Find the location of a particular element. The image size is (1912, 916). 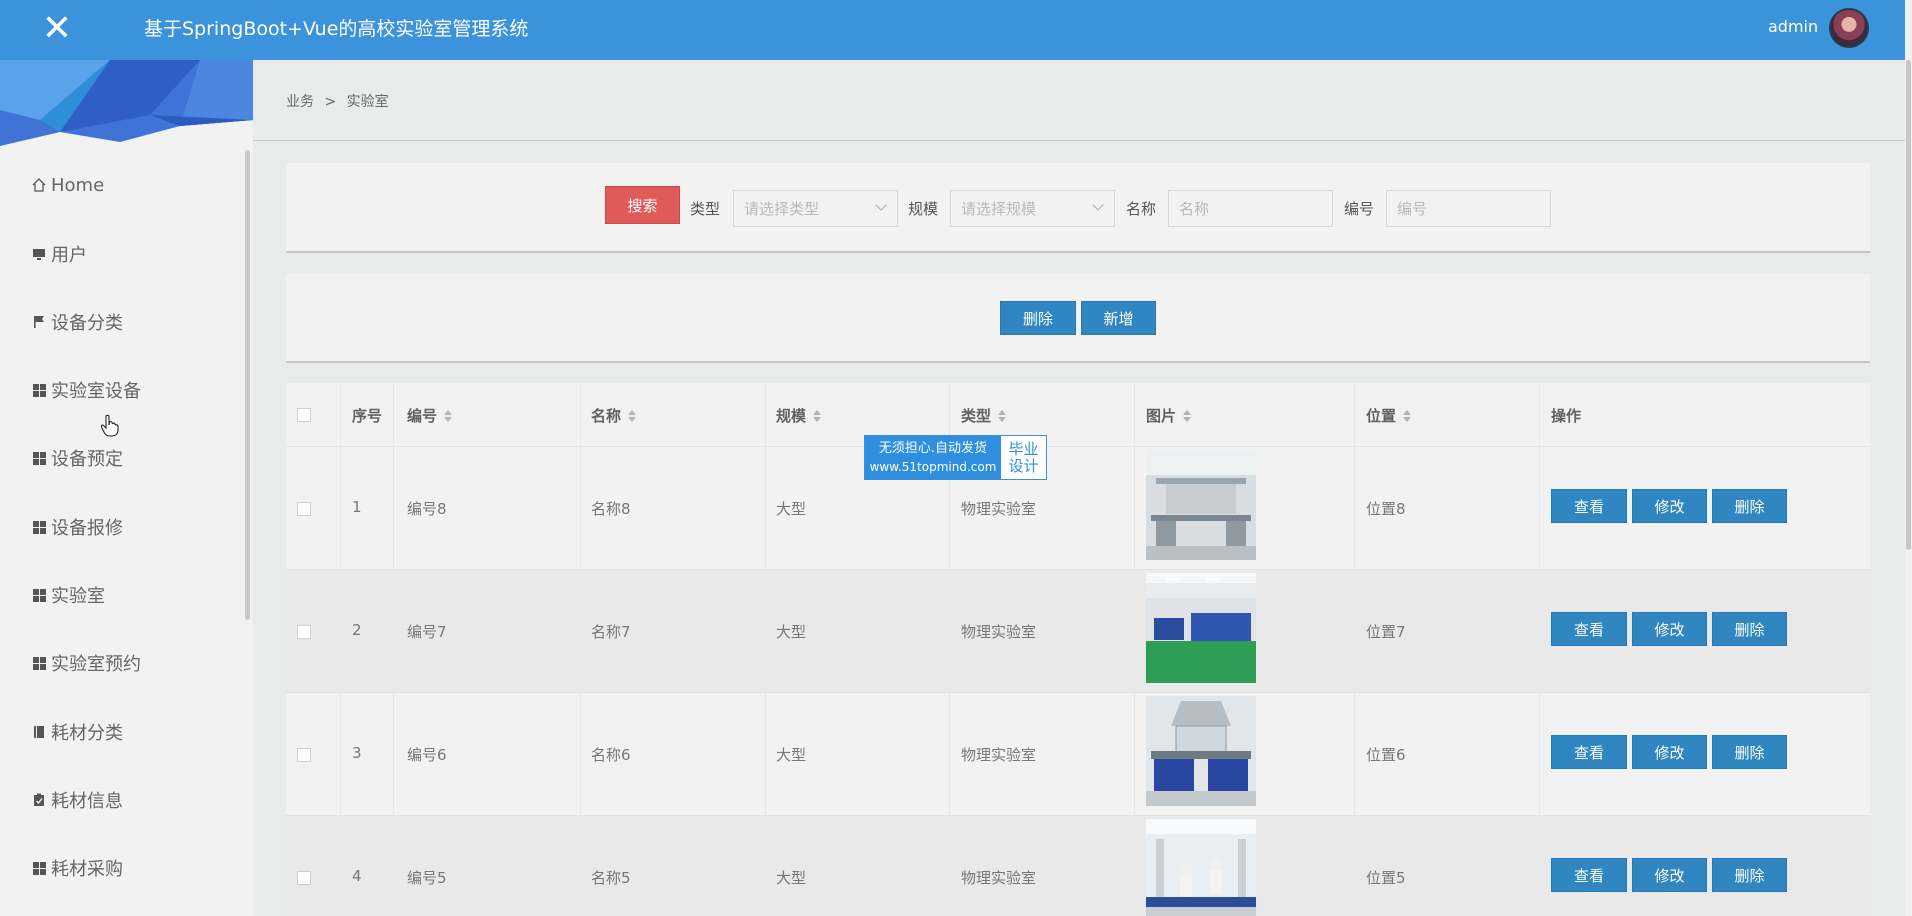

close-icon: ✕ is located at coordinates (57, 29).